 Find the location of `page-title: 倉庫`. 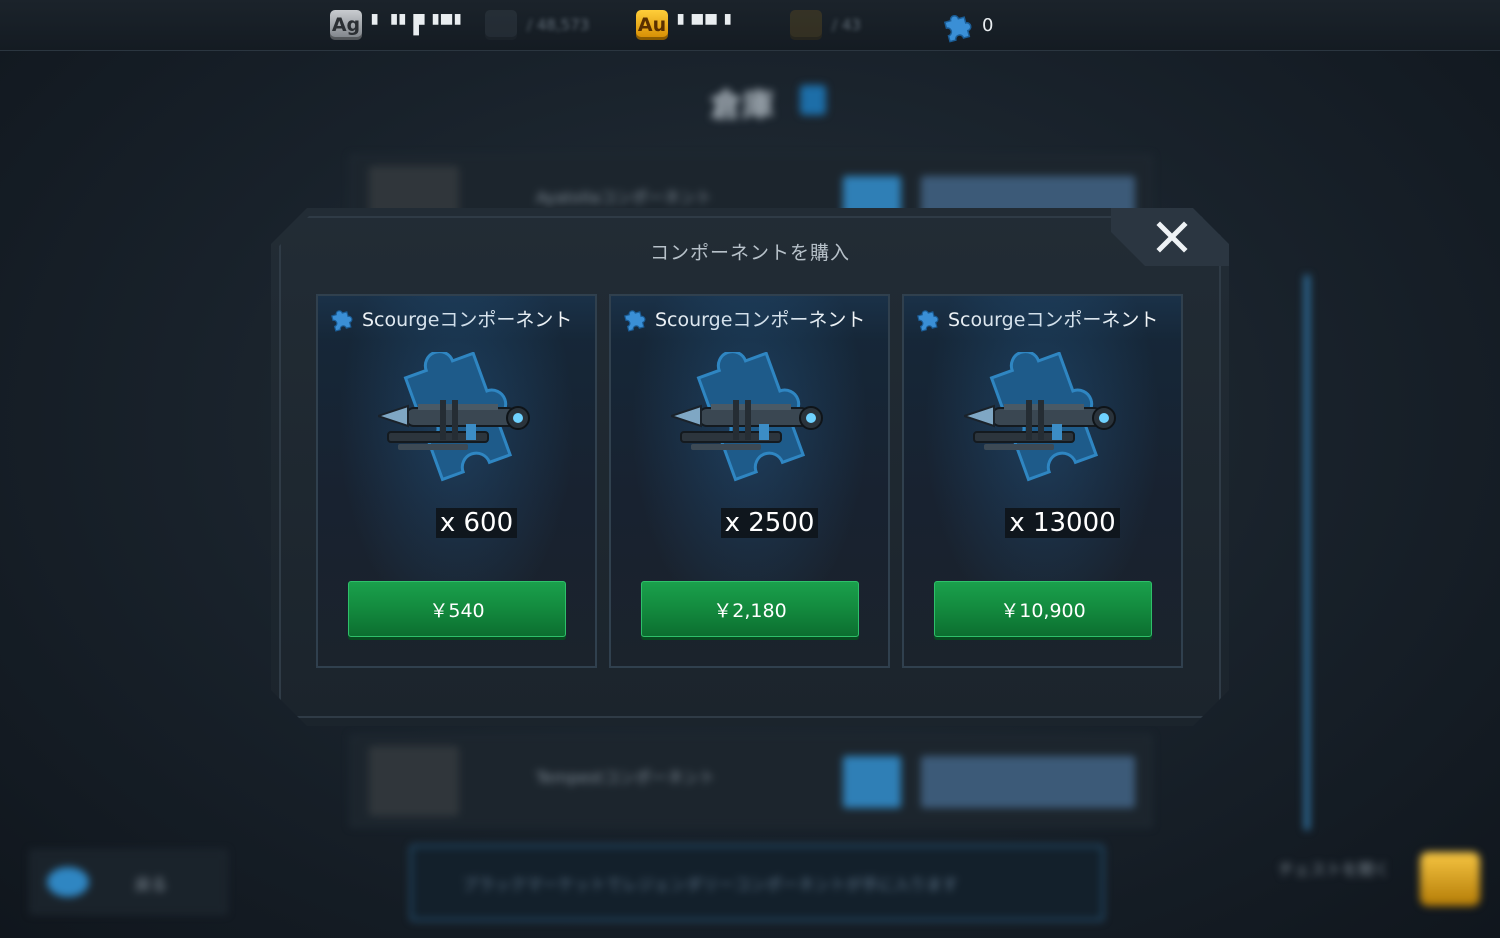

page-title: 倉庫 is located at coordinates (742, 105).